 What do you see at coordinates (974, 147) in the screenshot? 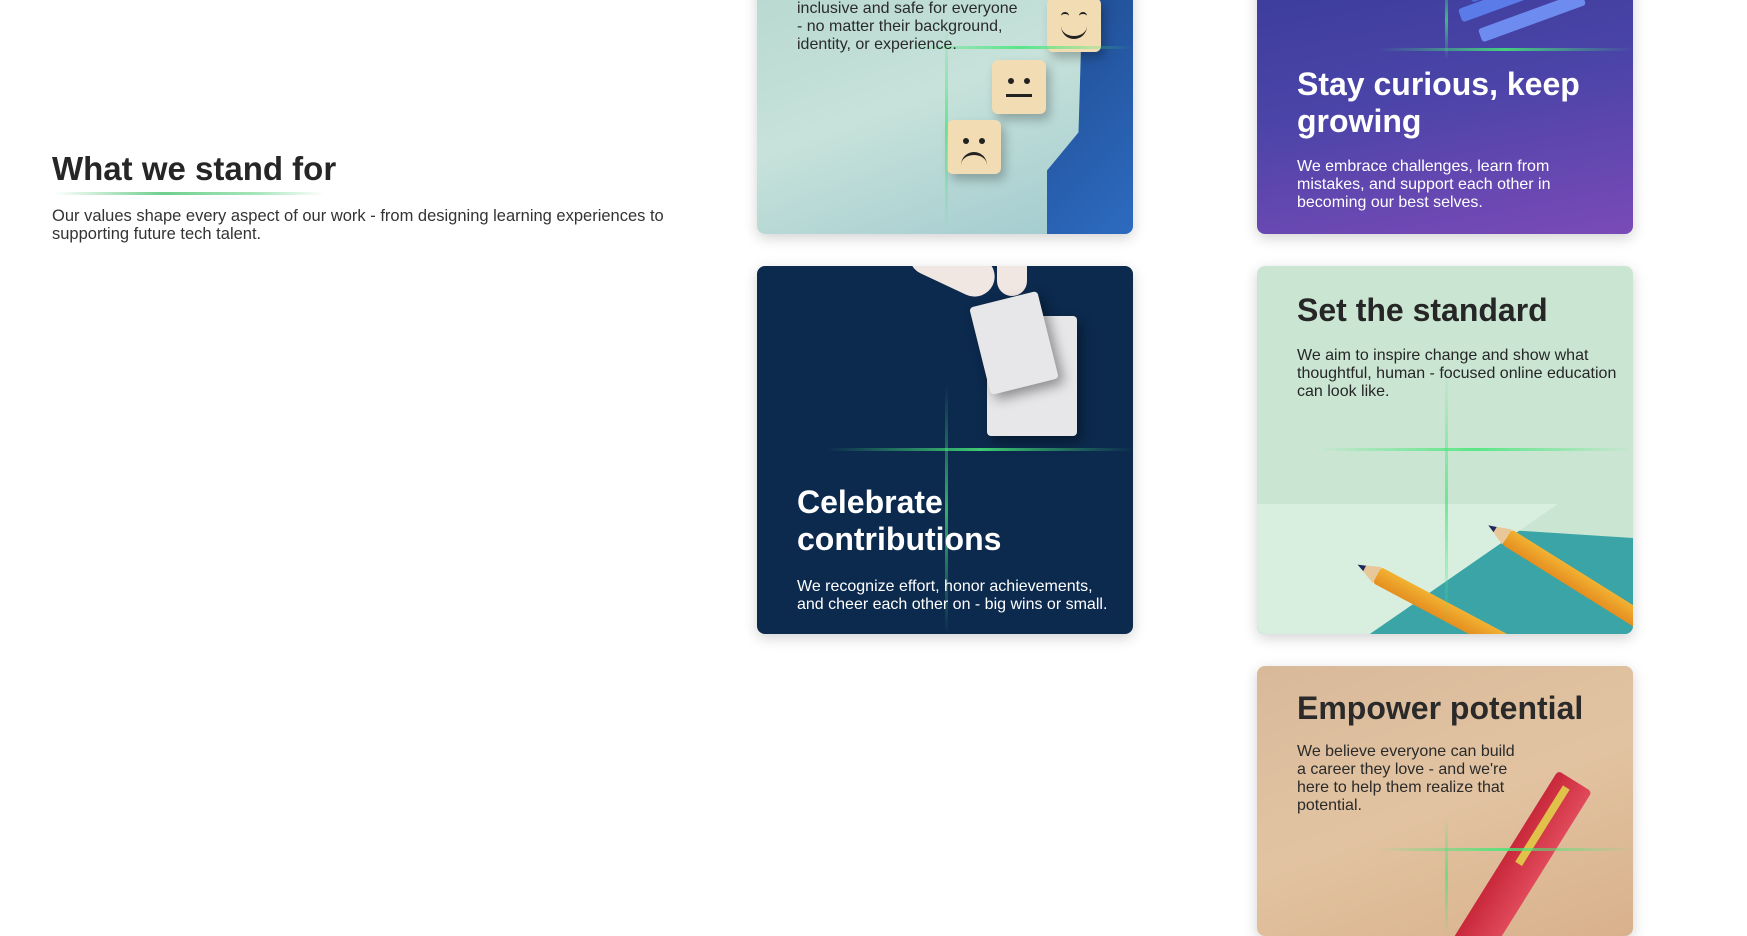
I see `sad-block-icon` at bounding box center [974, 147].